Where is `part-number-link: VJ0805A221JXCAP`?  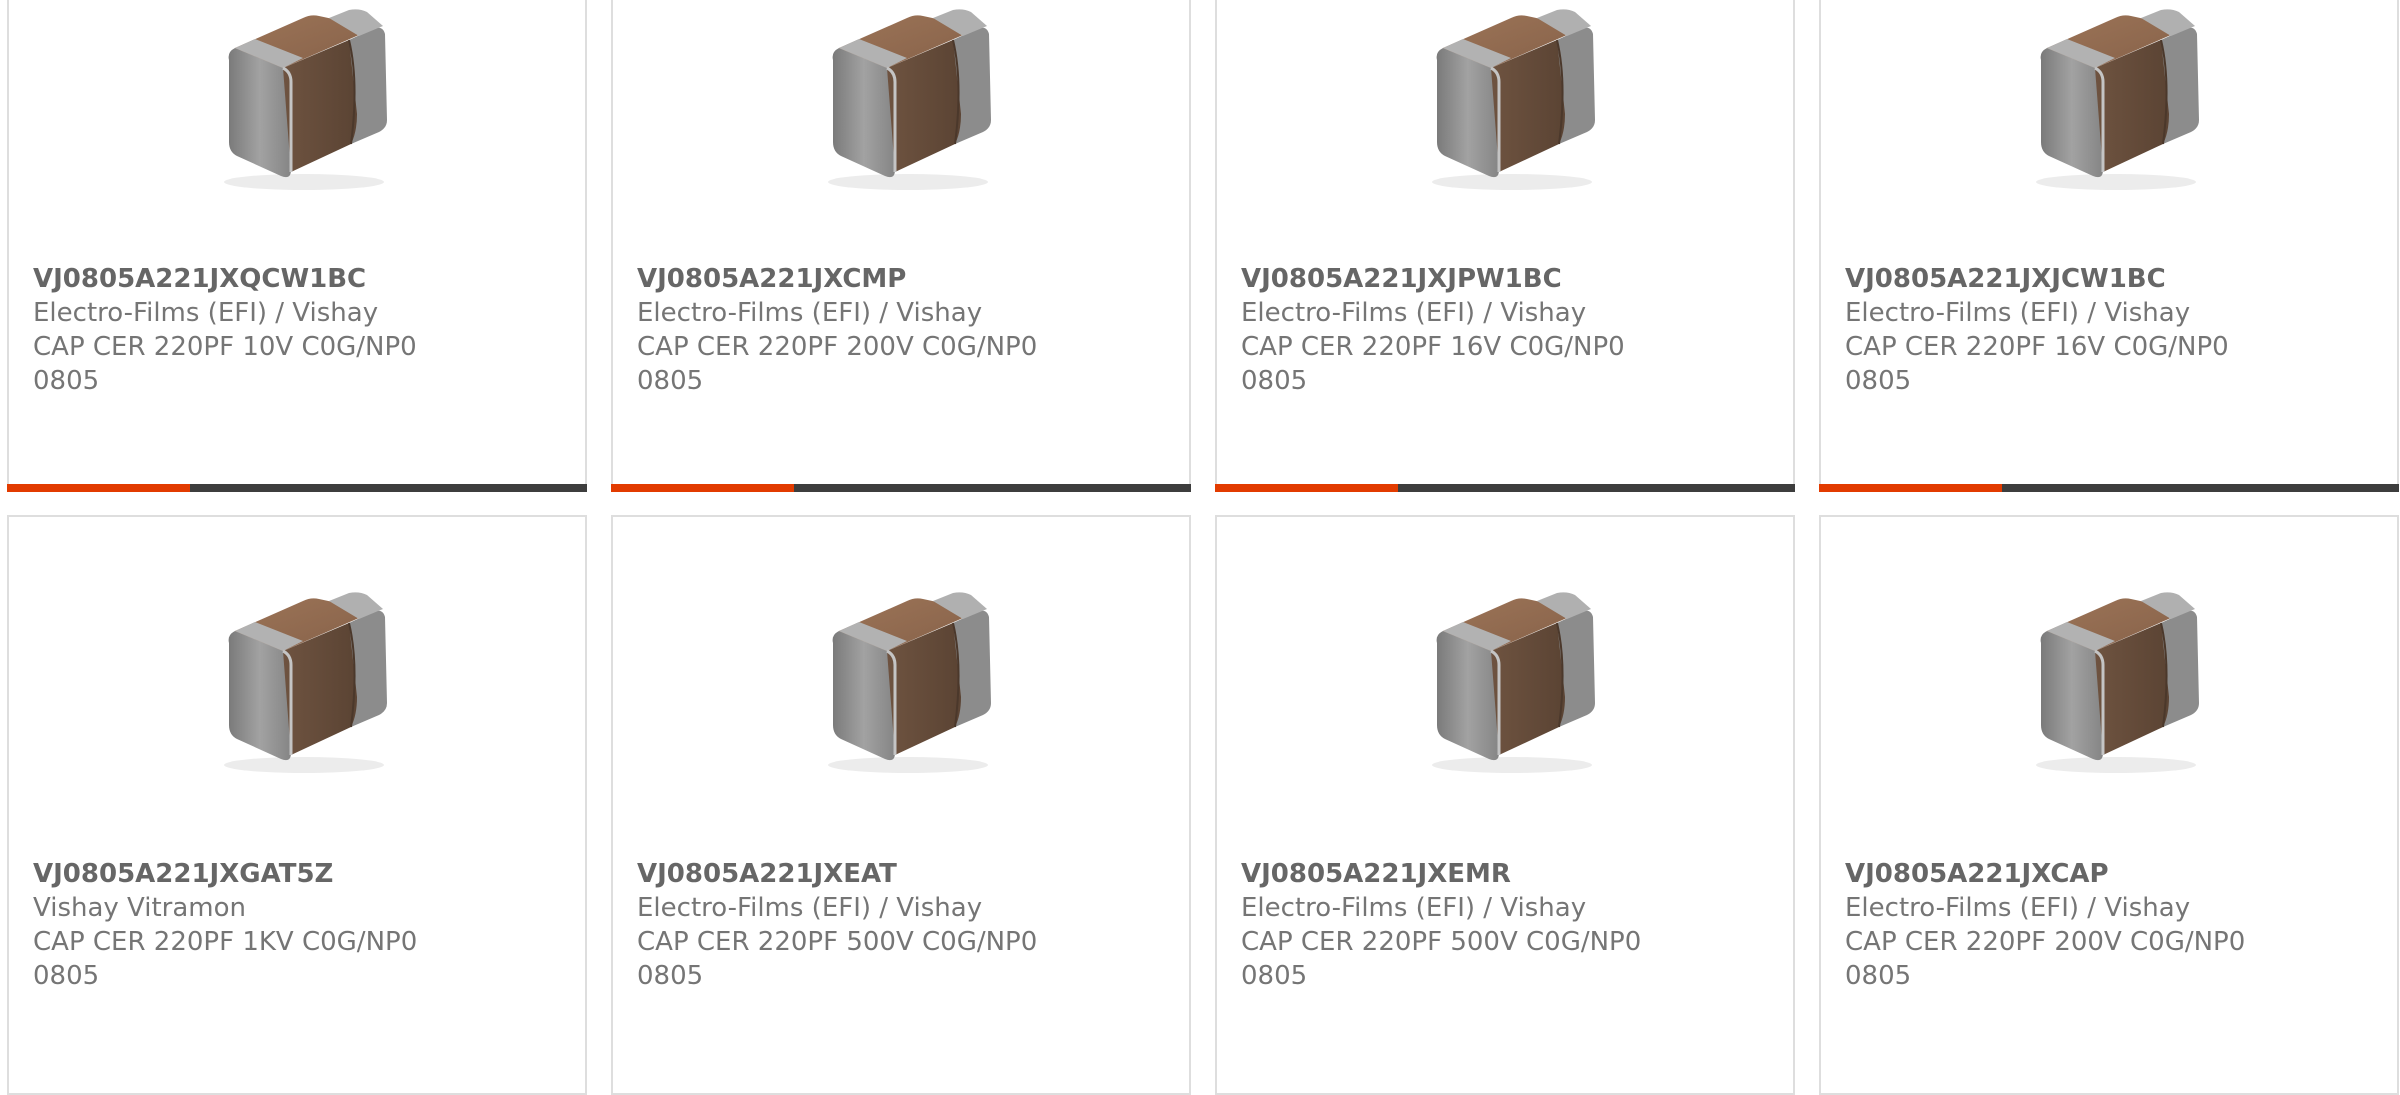 part-number-link: VJ0805A221JXCAP is located at coordinates (2116, 874).